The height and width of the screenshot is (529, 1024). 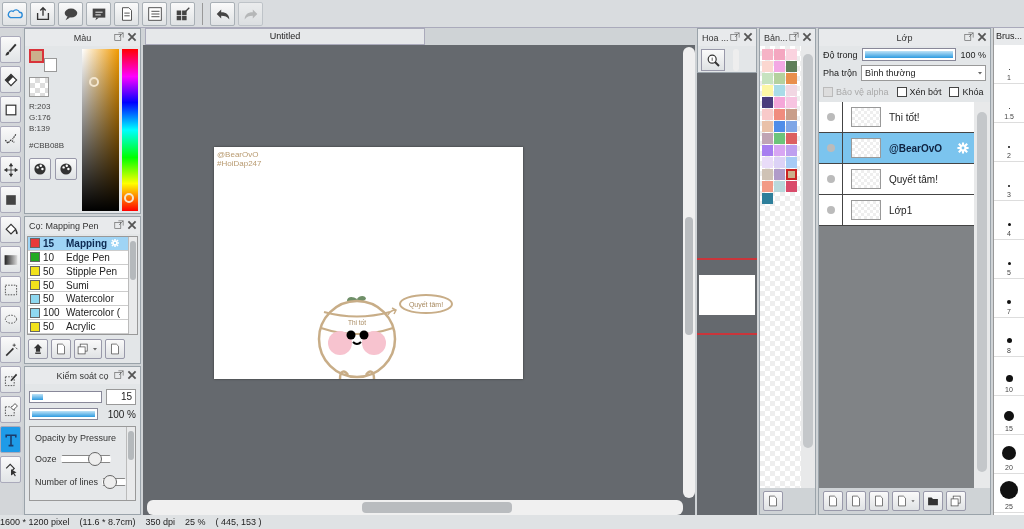 I want to click on brush-item: 50 Acrylic, so click(x=78, y=327).